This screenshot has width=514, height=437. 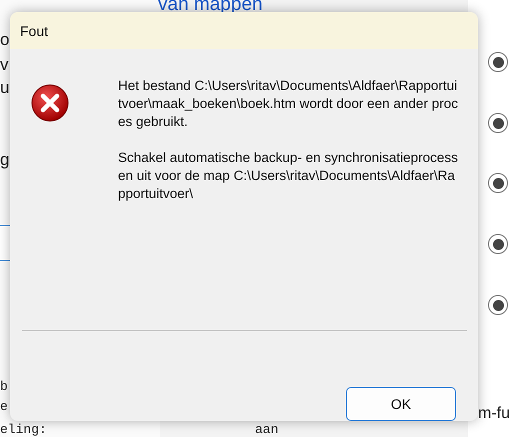 I want to click on dialog-title: Fout, so click(x=34, y=30).